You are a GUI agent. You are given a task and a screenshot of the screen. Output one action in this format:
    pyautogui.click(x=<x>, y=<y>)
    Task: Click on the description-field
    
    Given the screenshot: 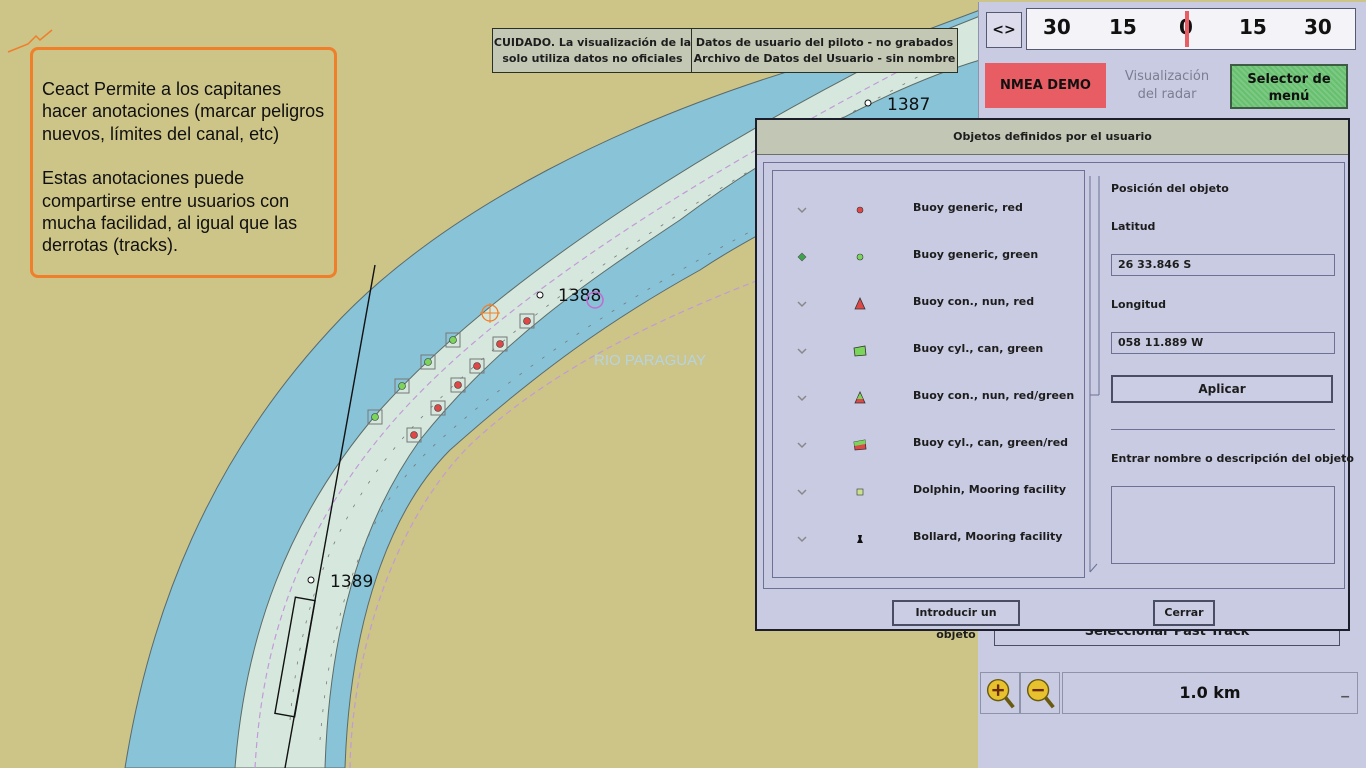 What is the action you would take?
    pyautogui.click(x=1223, y=525)
    